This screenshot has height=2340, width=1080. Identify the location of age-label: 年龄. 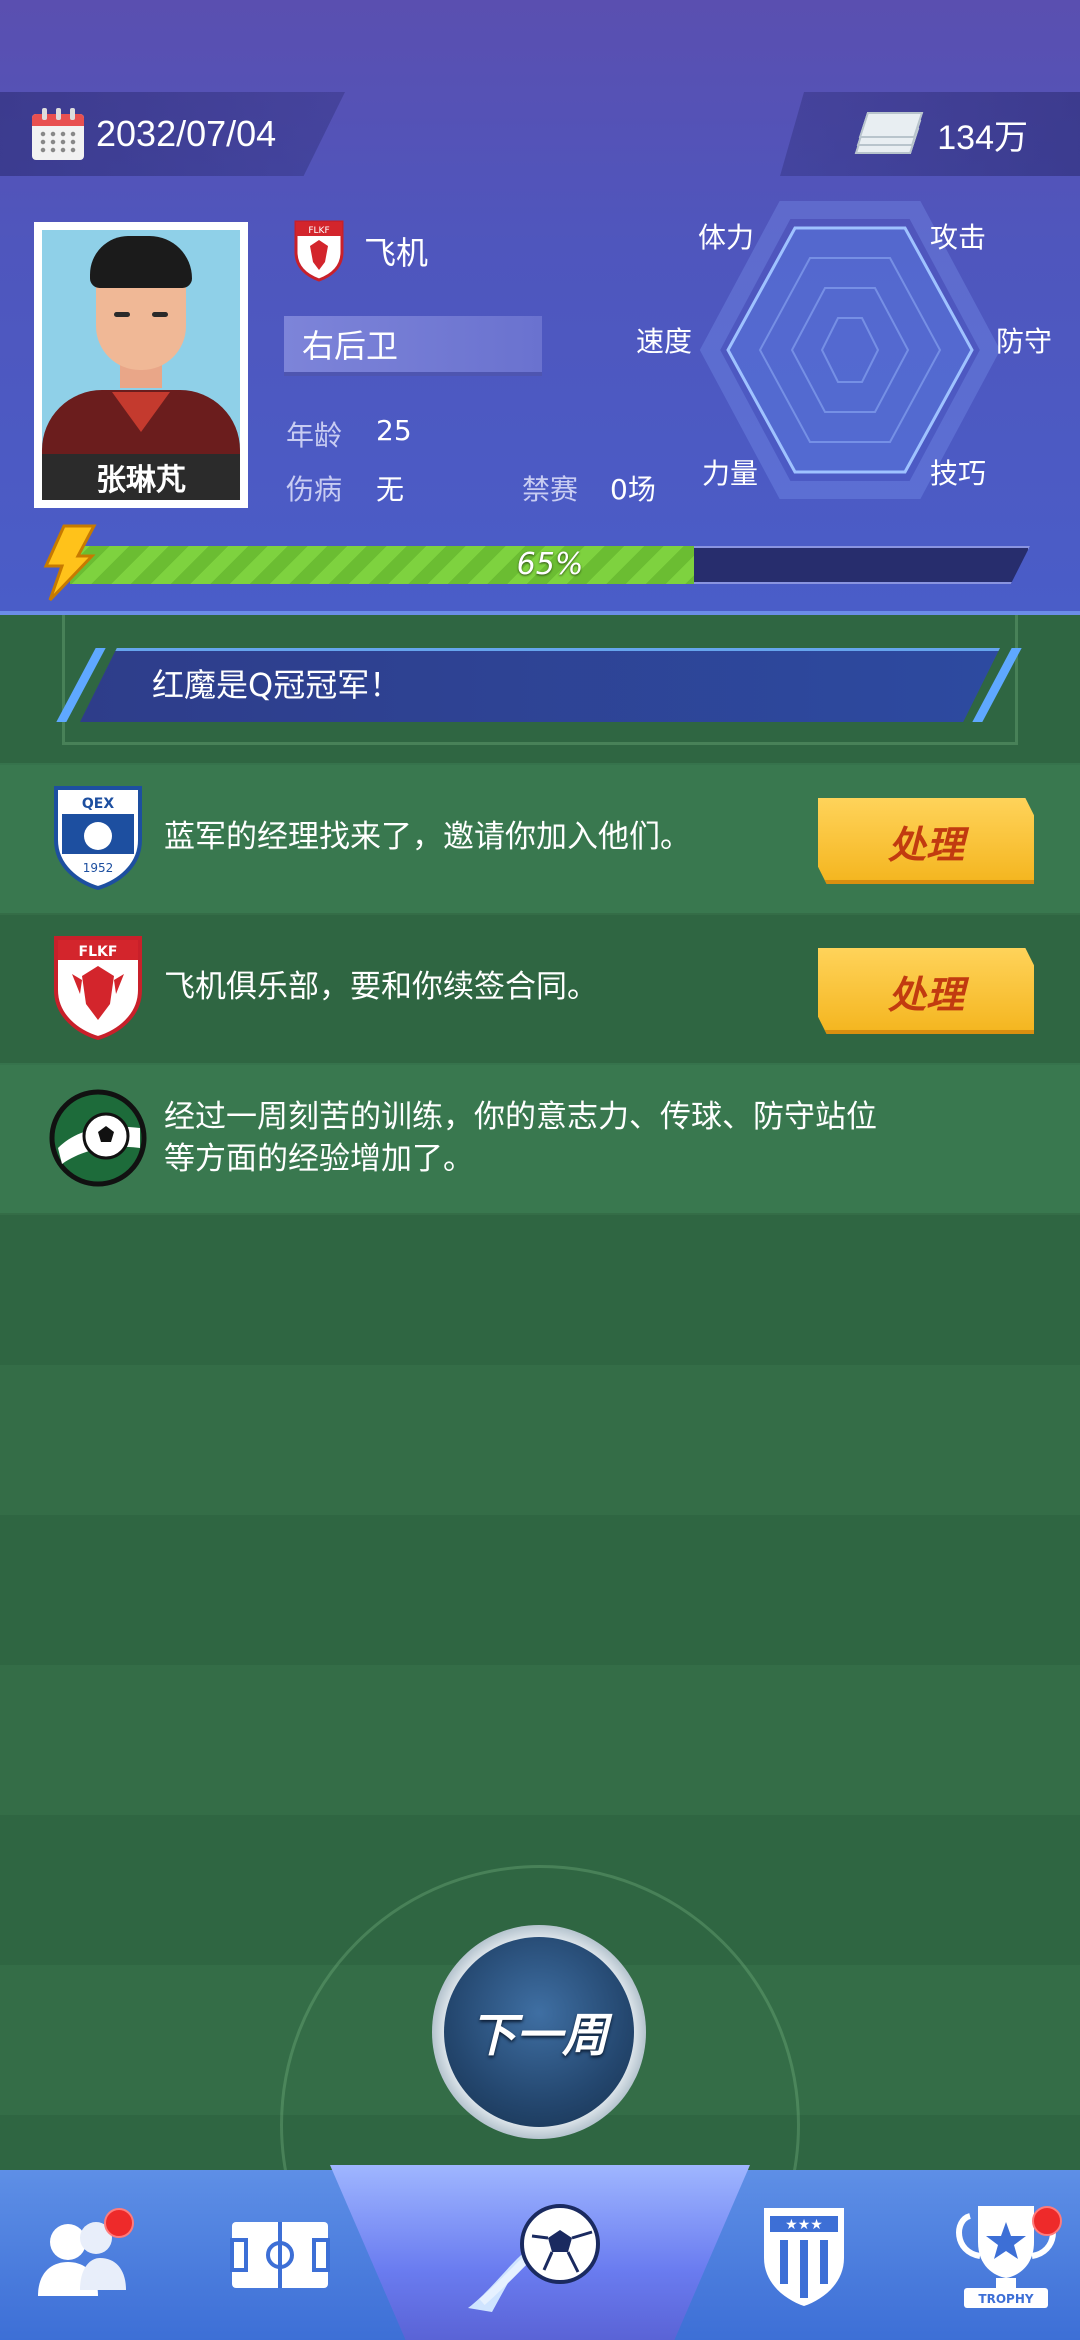
(314, 435).